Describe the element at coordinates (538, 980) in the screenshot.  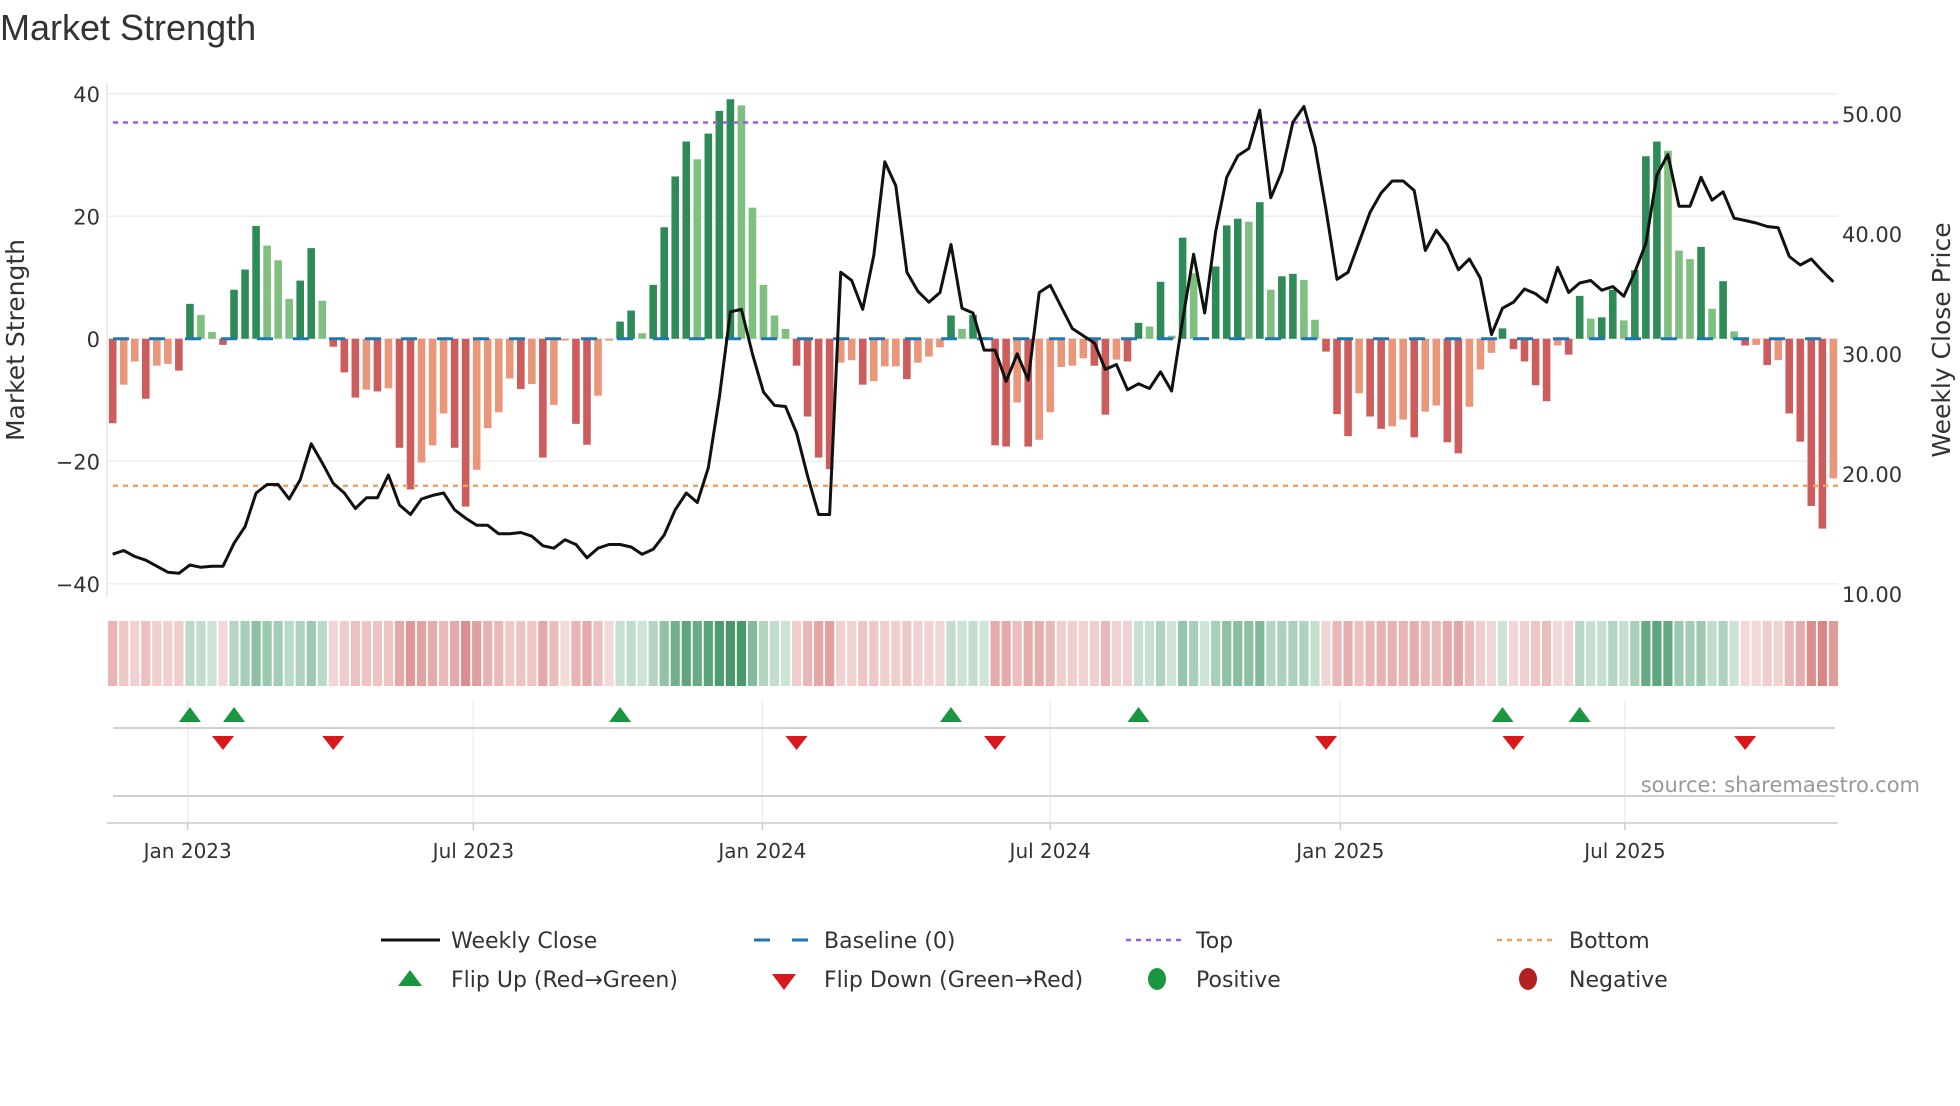
I see `legend-item-flip-up: Flip Up (Red→Green)` at that location.